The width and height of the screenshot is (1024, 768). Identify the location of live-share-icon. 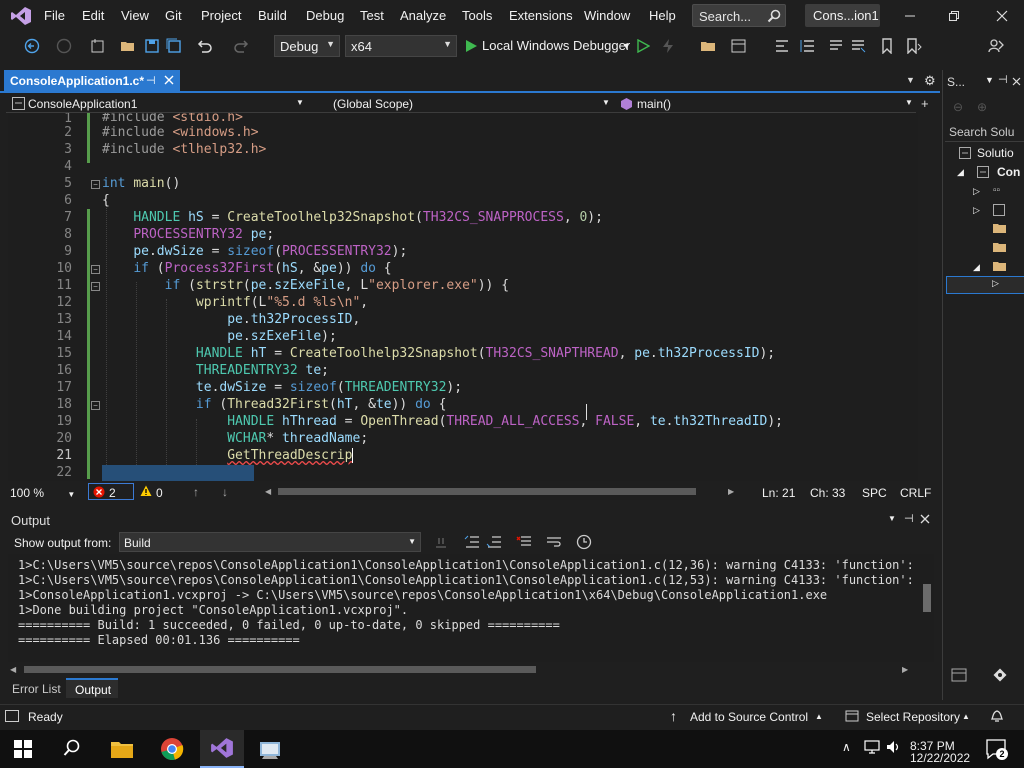
(996, 46).